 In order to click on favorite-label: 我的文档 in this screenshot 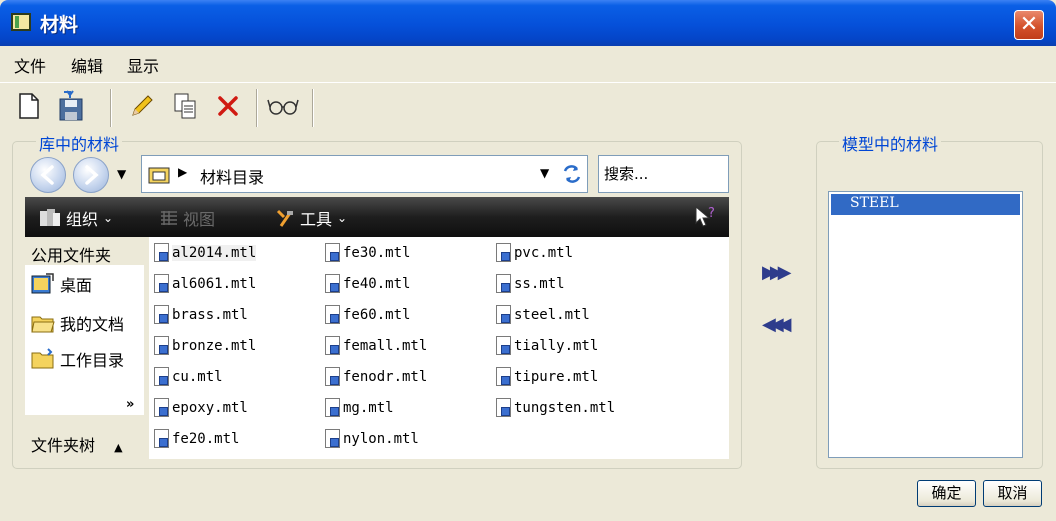, I will do `click(92, 324)`.